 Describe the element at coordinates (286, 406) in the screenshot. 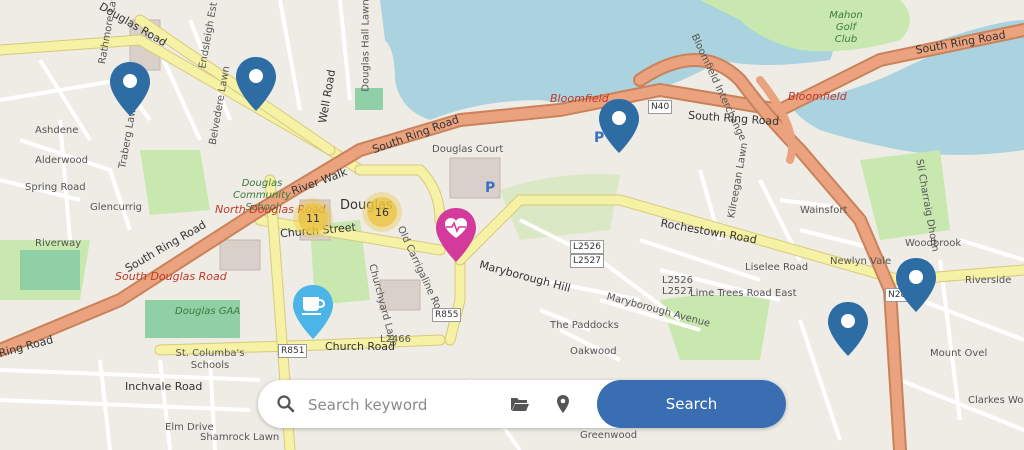

I see `search-icon` at that location.